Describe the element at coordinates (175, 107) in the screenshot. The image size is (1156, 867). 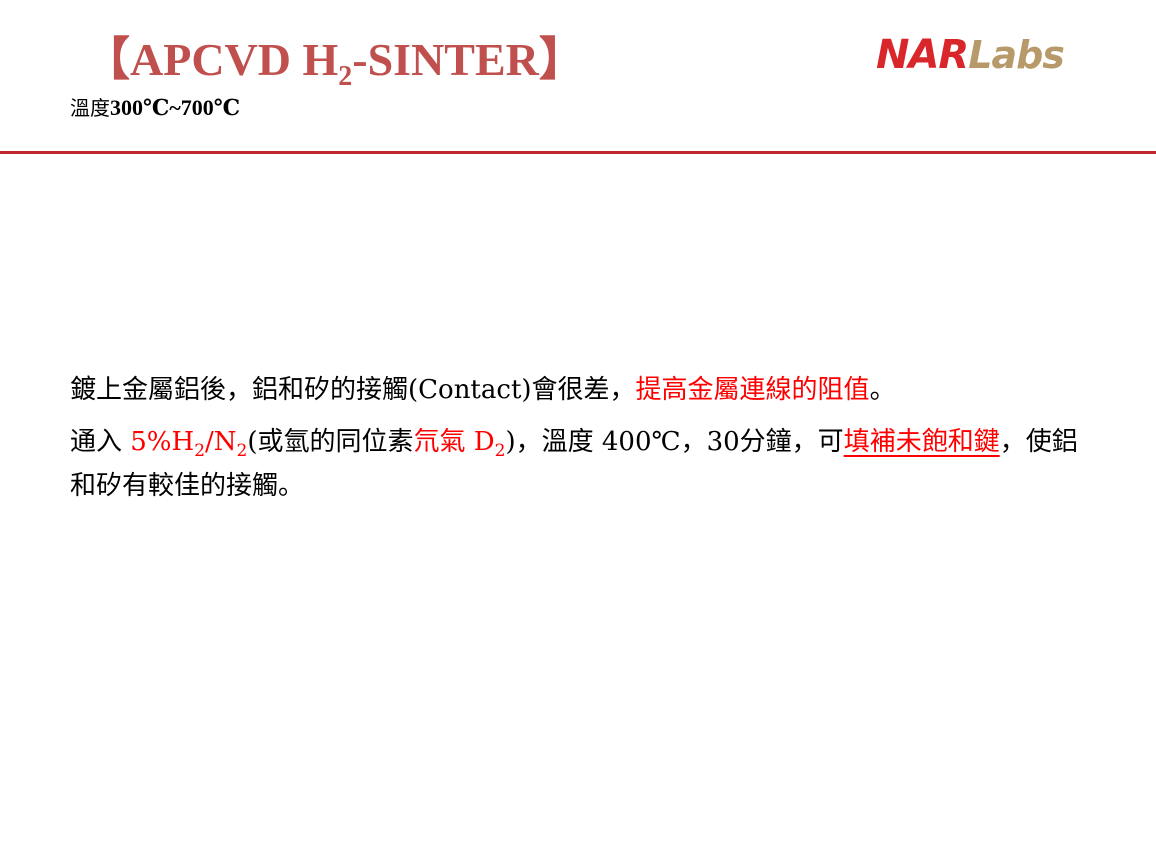
I see `temperature-value: 300℃~700℃` at that location.